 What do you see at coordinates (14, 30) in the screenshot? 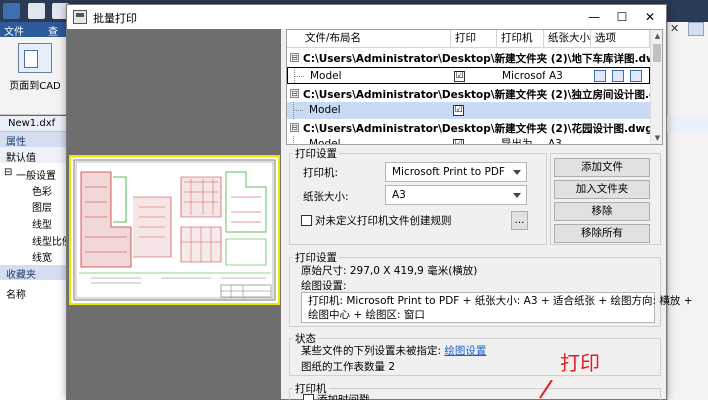
I see `tab-file: 文件` at bounding box center [14, 30].